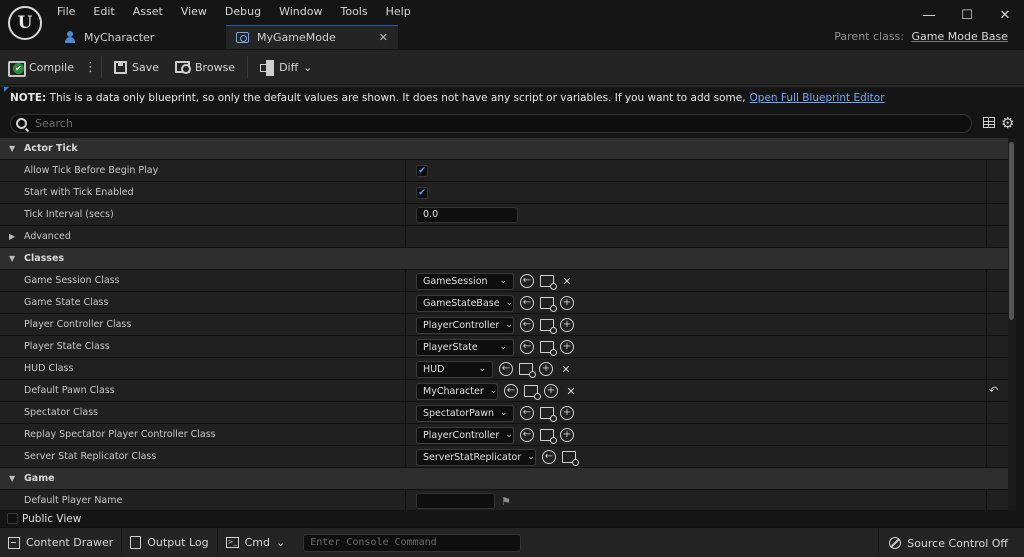 The width and height of the screenshot is (1024, 557). Describe the element at coordinates (817, 98) in the screenshot. I see `open-full-blueprint-editor-link: Open Full Blueprint Editor` at that location.